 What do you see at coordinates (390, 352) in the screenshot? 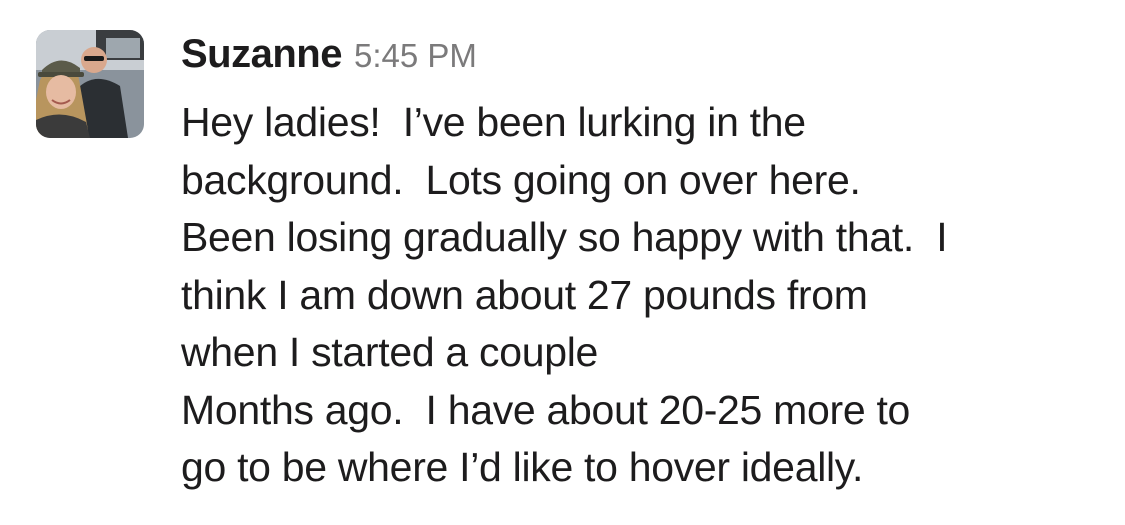
I see `message-line: when I started a couple` at bounding box center [390, 352].